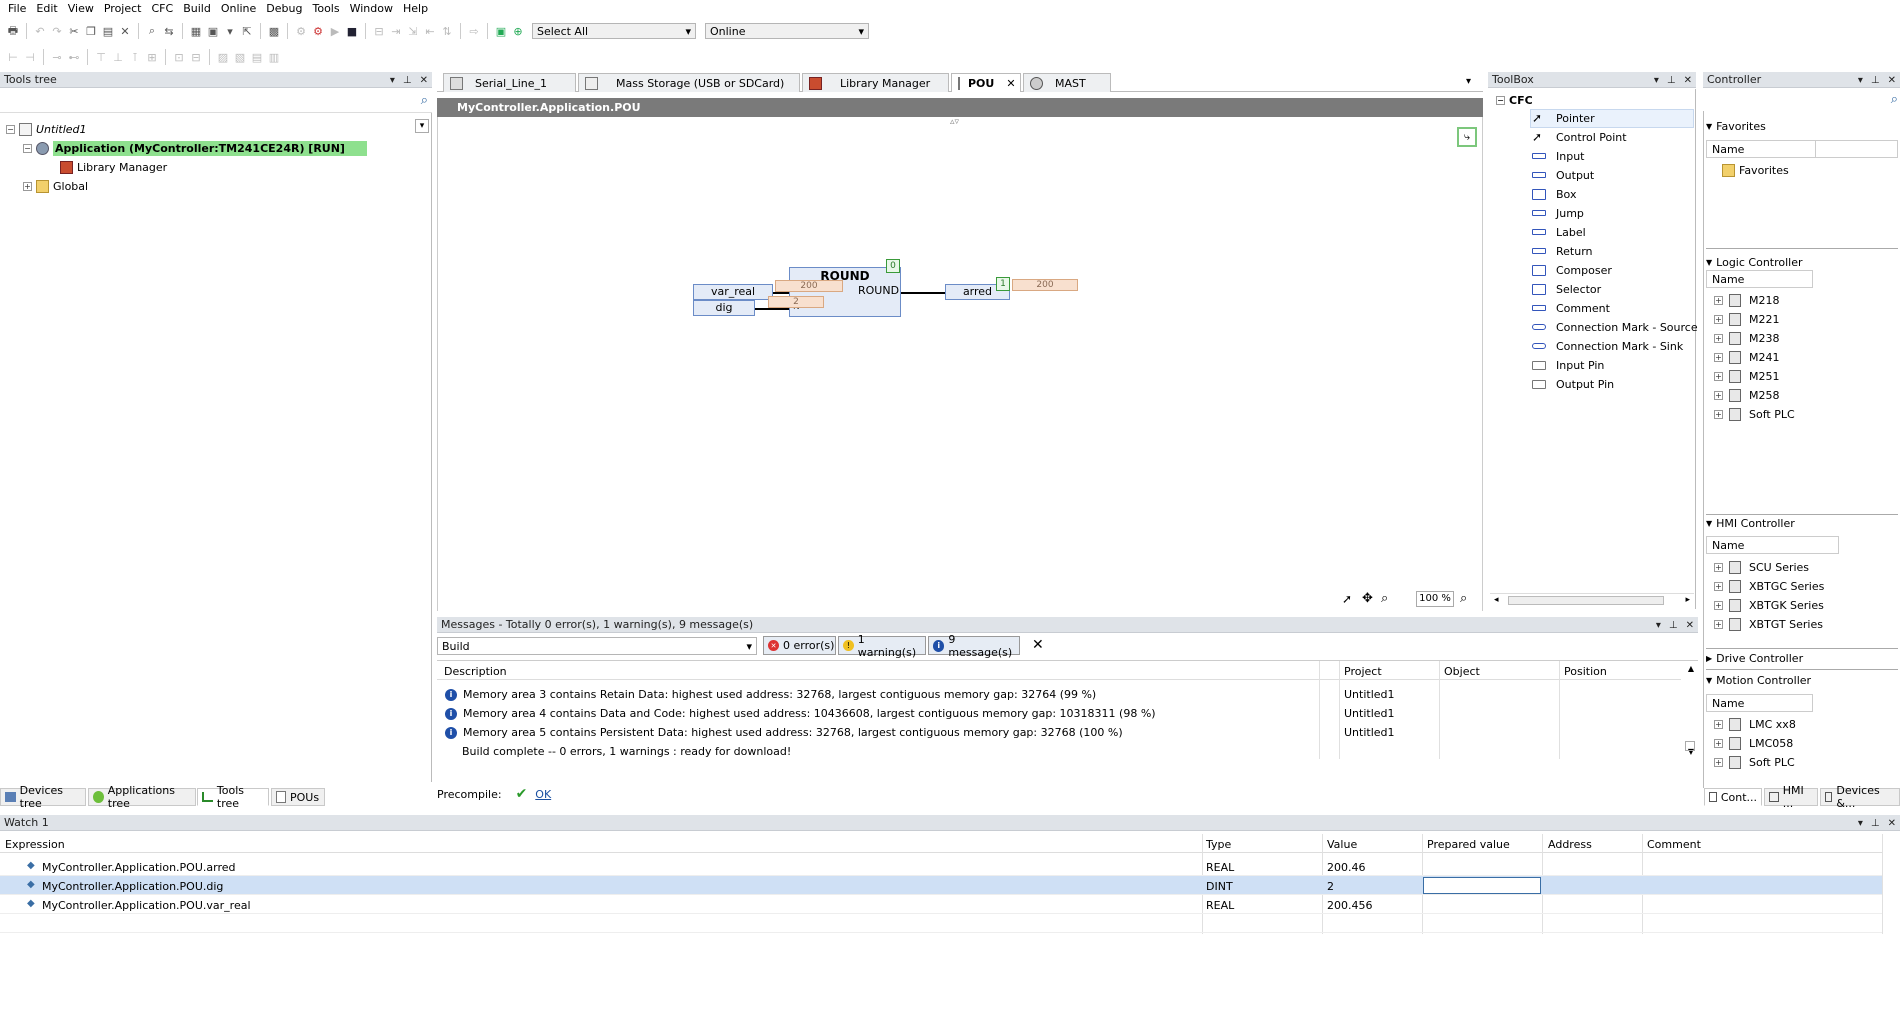  What do you see at coordinates (475, 671) in the screenshot?
I see `col-description: Description` at bounding box center [475, 671].